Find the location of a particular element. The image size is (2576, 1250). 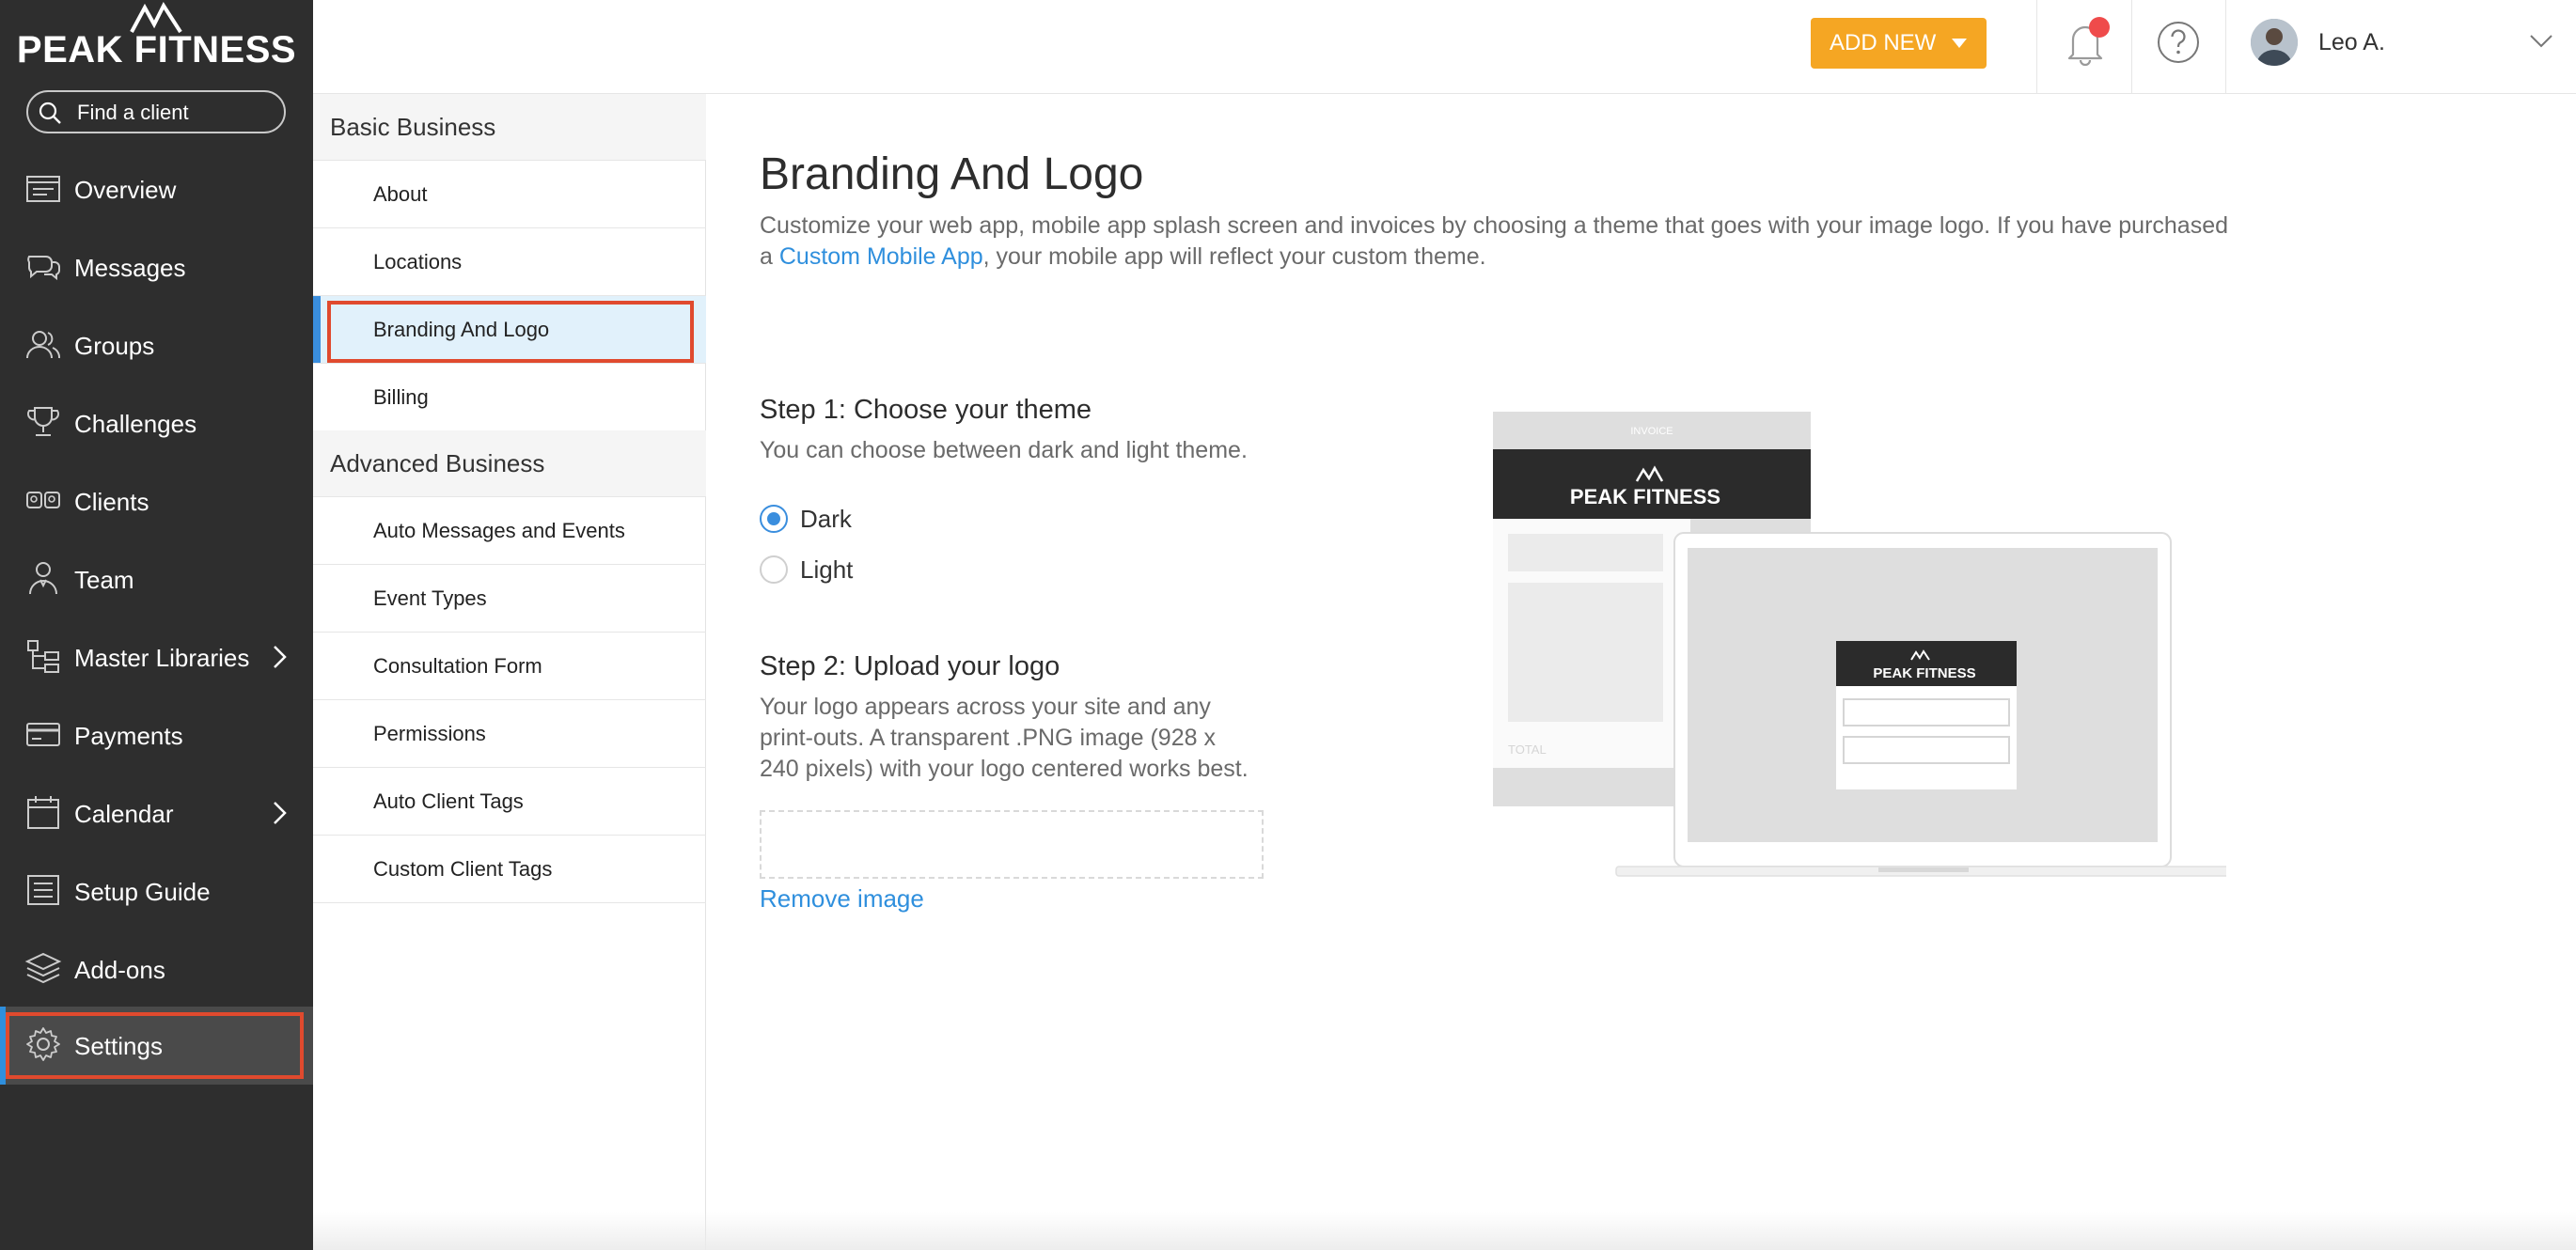

nav-item-groups: Groups is located at coordinates (157, 345).